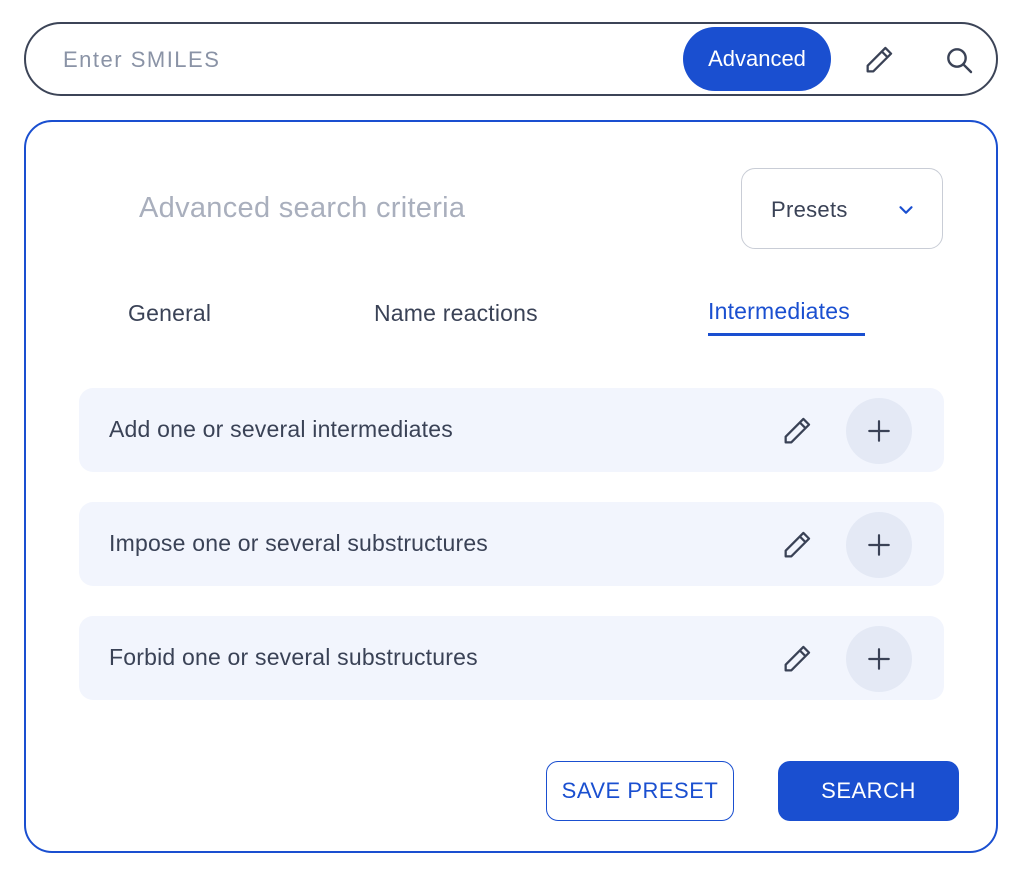  What do you see at coordinates (302, 208) in the screenshot?
I see `panel-title: Advanced search criteria` at bounding box center [302, 208].